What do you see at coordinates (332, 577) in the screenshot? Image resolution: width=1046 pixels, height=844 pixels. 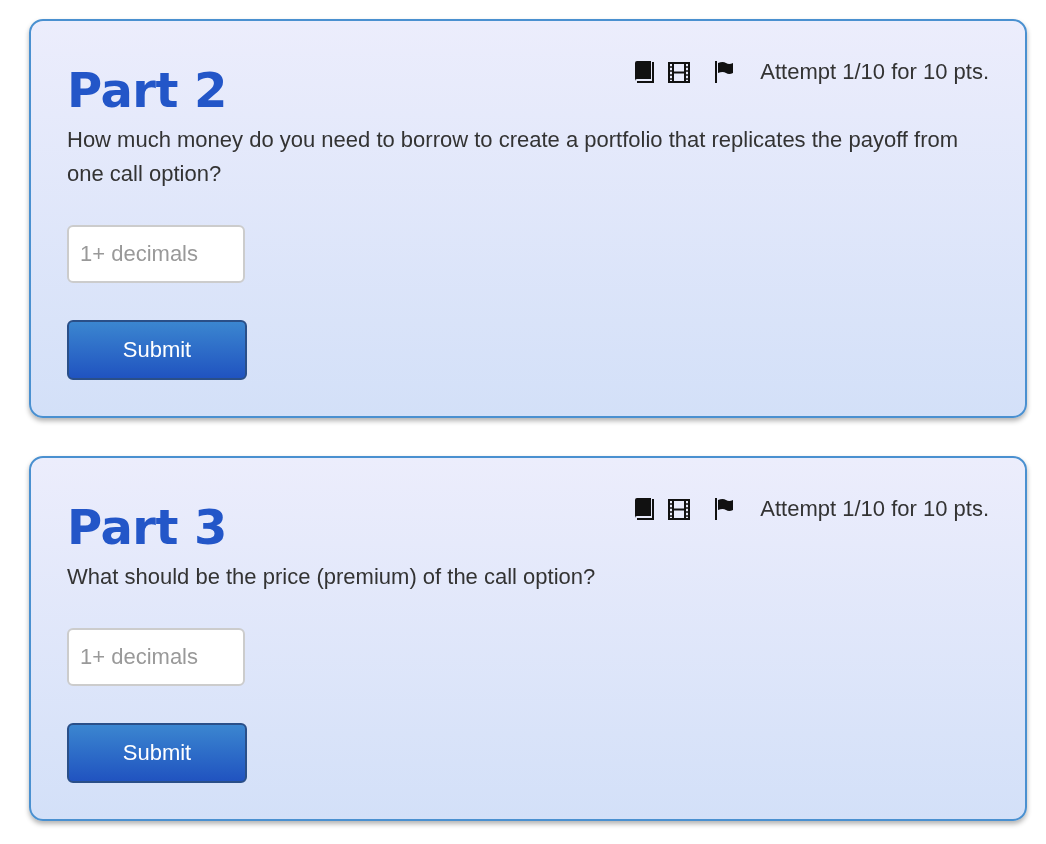 I see `question-text: What should be the price (premium) of the call option?` at bounding box center [332, 577].